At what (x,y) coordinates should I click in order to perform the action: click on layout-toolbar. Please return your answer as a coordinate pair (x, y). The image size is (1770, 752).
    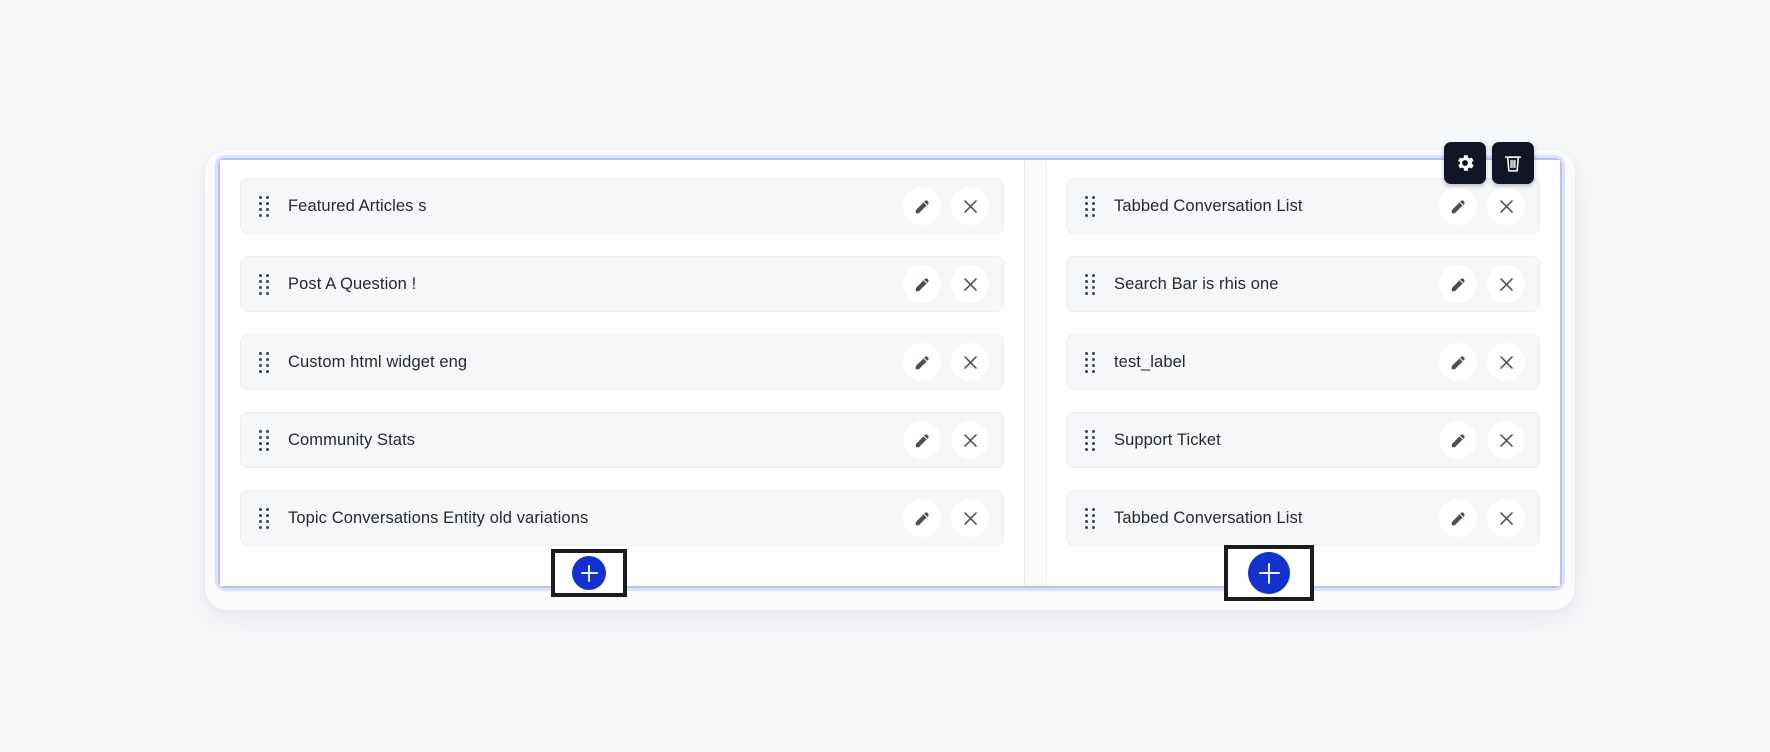
    Looking at the image, I should click on (1489, 163).